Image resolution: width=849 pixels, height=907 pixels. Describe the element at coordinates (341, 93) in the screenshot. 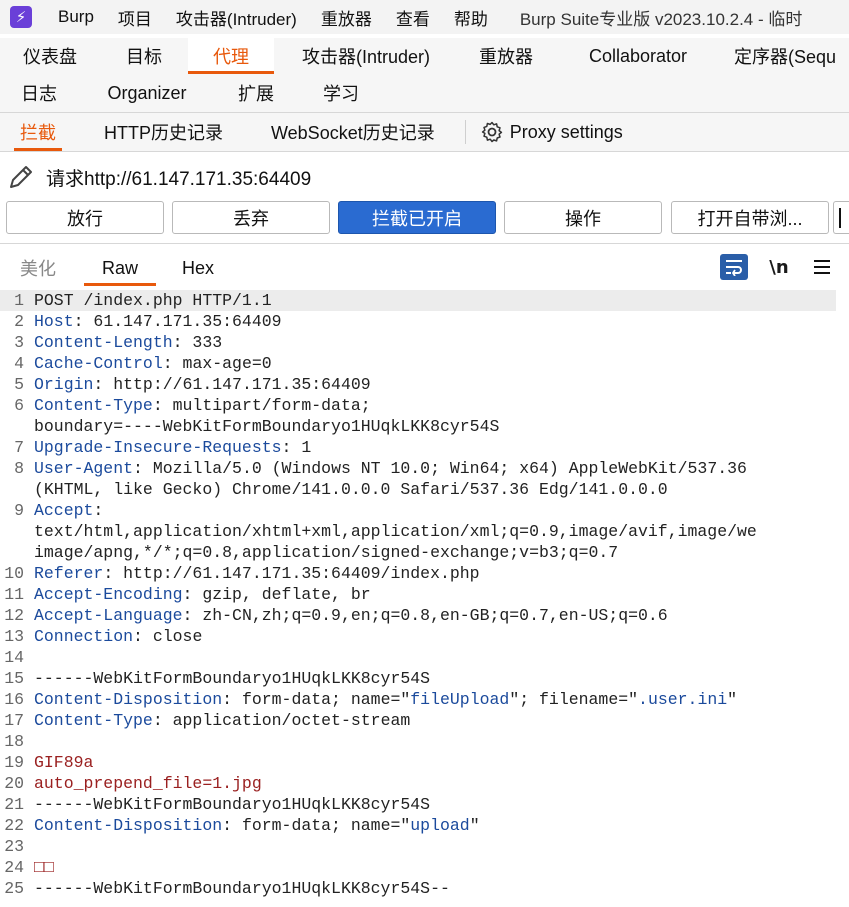

I see `tab-learn: 学习` at that location.